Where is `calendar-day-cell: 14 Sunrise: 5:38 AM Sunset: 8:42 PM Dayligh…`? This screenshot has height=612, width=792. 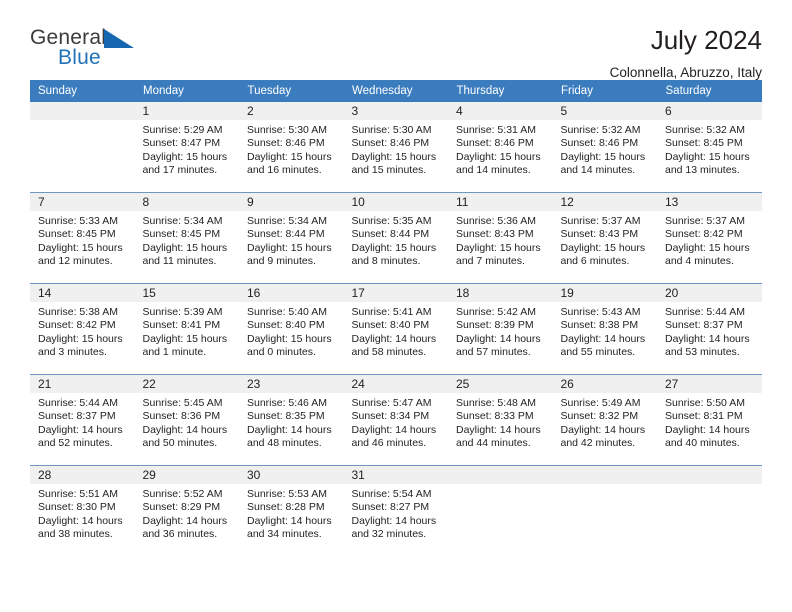 calendar-day-cell: 14 Sunrise: 5:38 AM Sunset: 8:42 PM Dayligh… is located at coordinates (82, 329).